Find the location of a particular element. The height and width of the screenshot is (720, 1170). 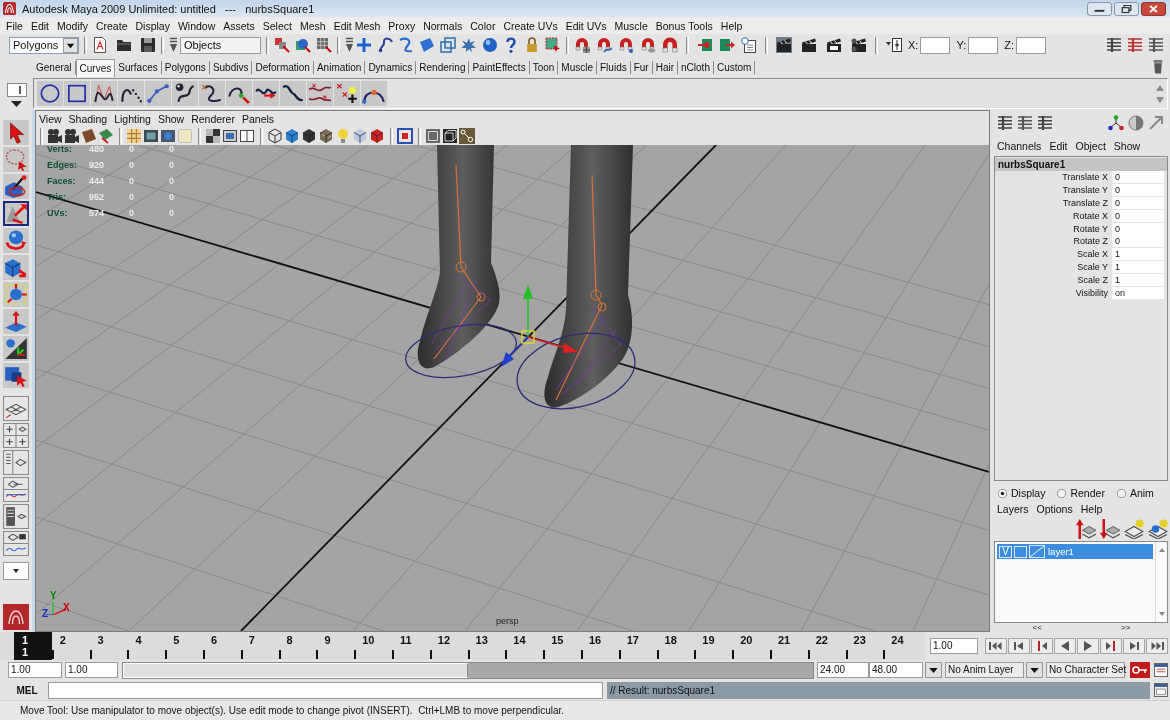

camera-icon is located at coordinates (72, 136).